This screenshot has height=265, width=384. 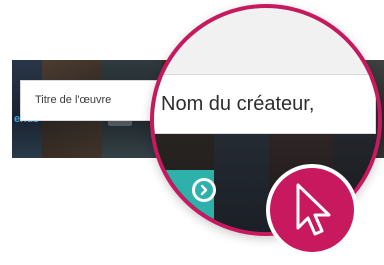 I want to click on creator-name-search-input: Nom du créateur,, so click(x=265, y=104).